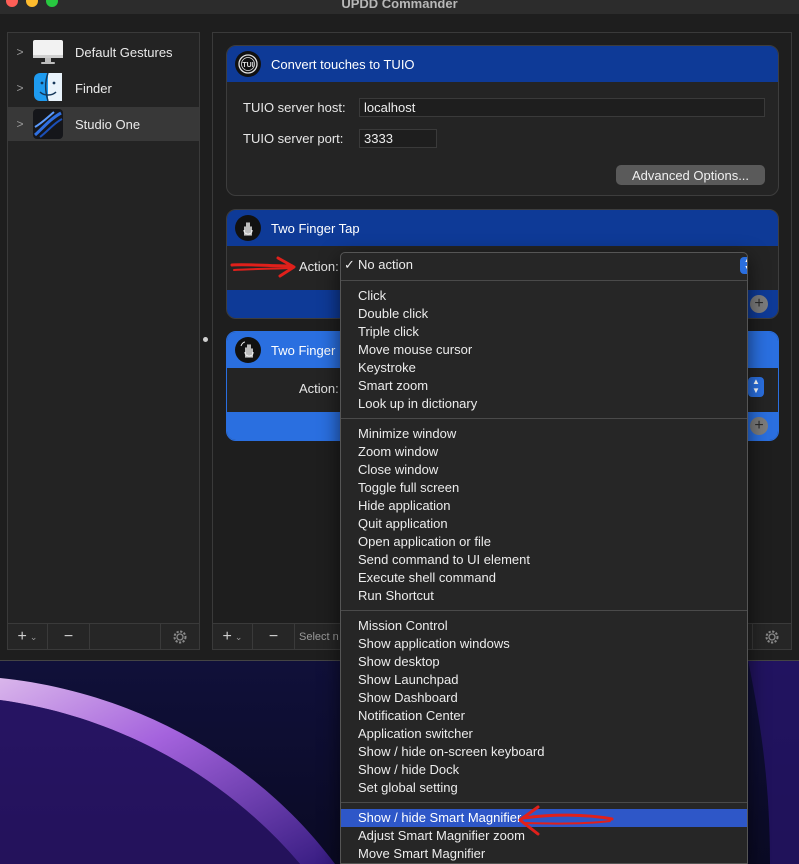 Image resolution: width=799 pixels, height=864 pixels. I want to click on menu-item: Send command to UI element, so click(544, 560).